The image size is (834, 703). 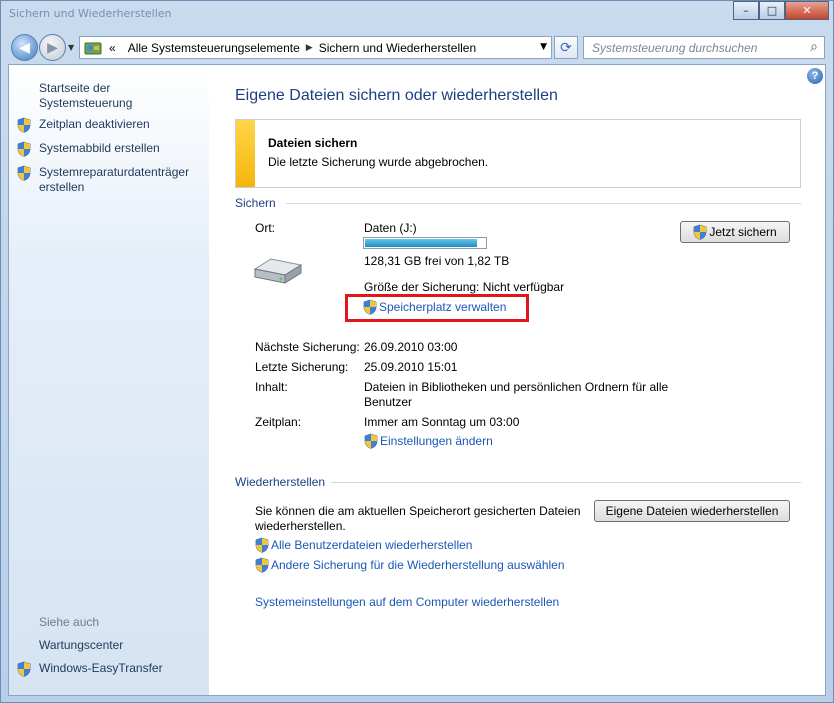 What do you see at coordinates (271, 387) in the screenshot?
I see `content-label: Inhalt:` at bounding box center [271, 387].